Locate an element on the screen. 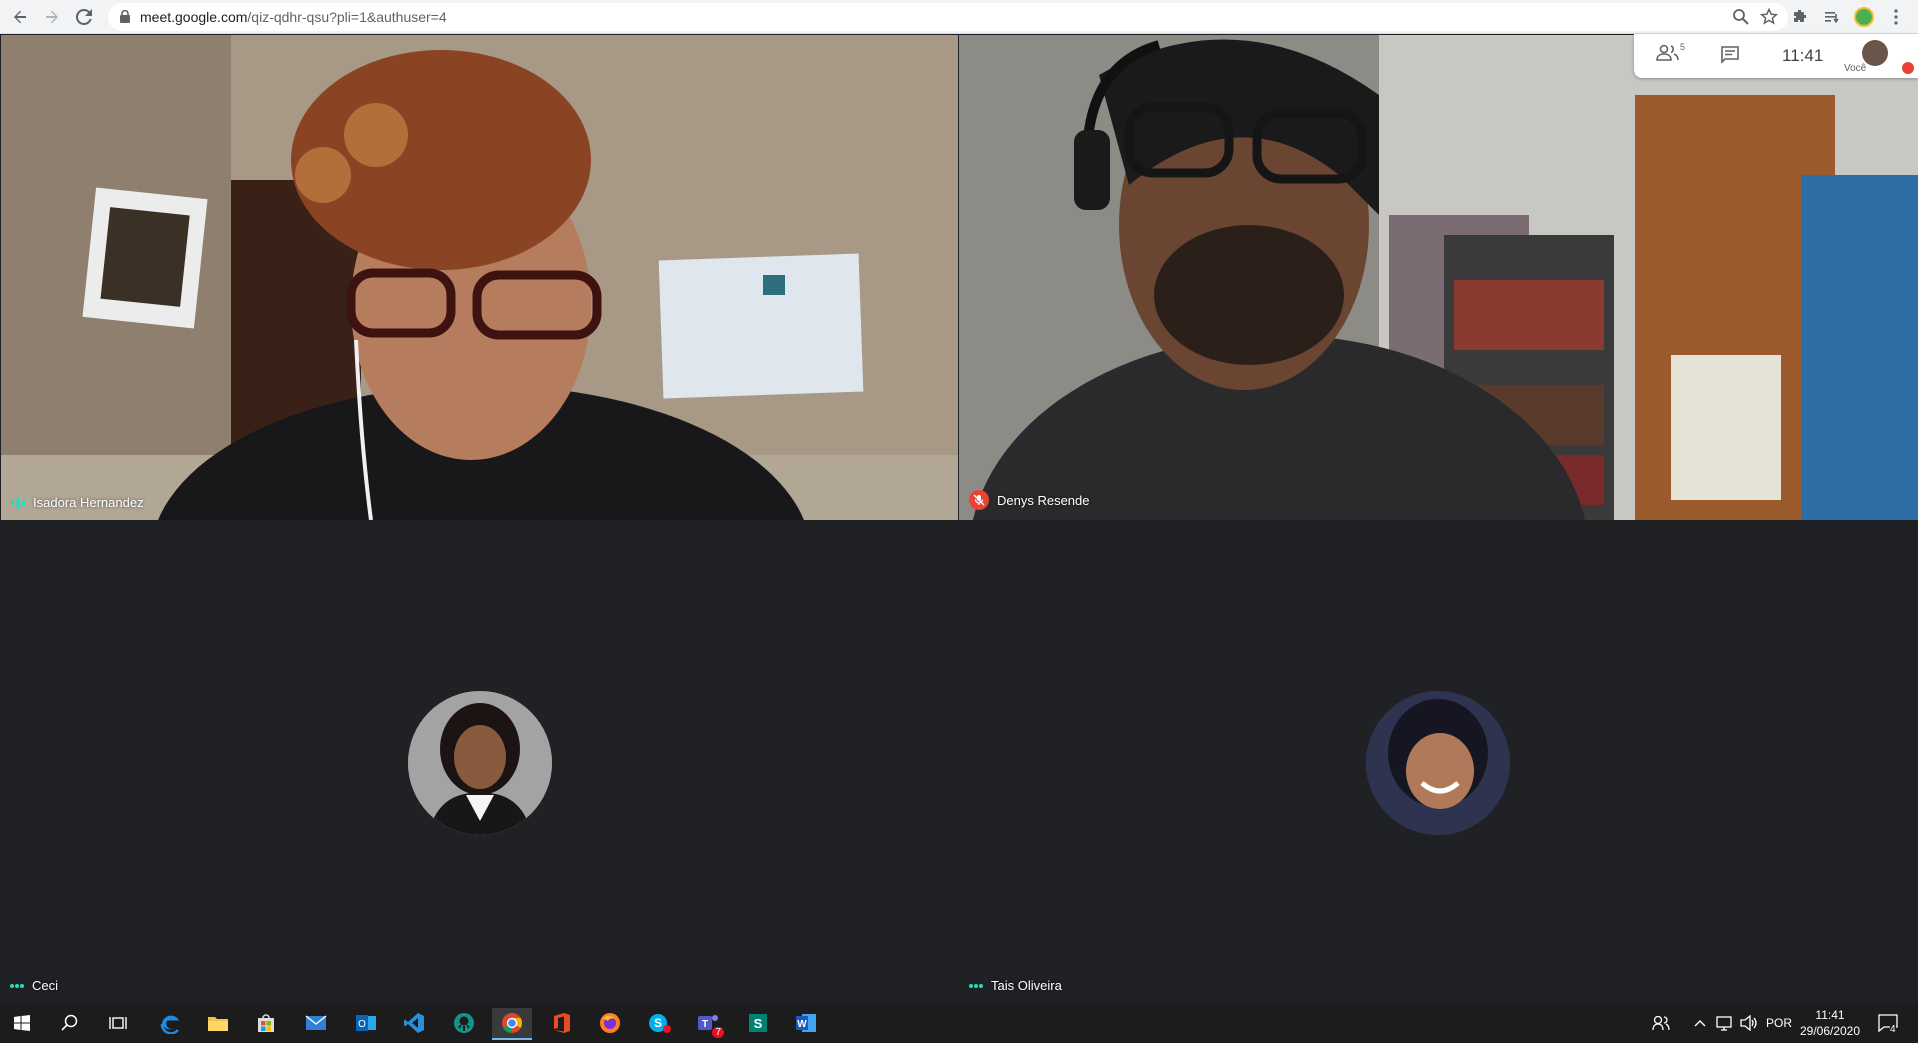  vscode-icon is located at coordinates (414, 1023).